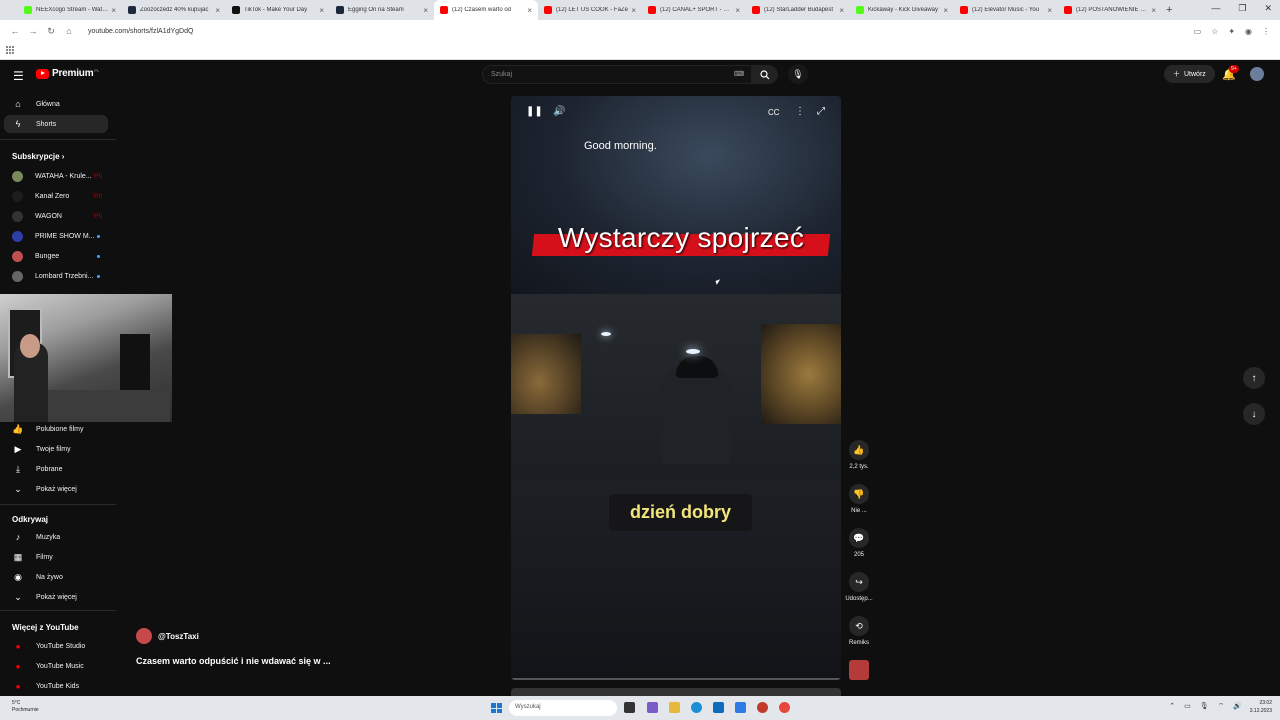 The height and width of the screenshot is (720, 1280). I want to click on windows-start-icon, so click(496, 708).